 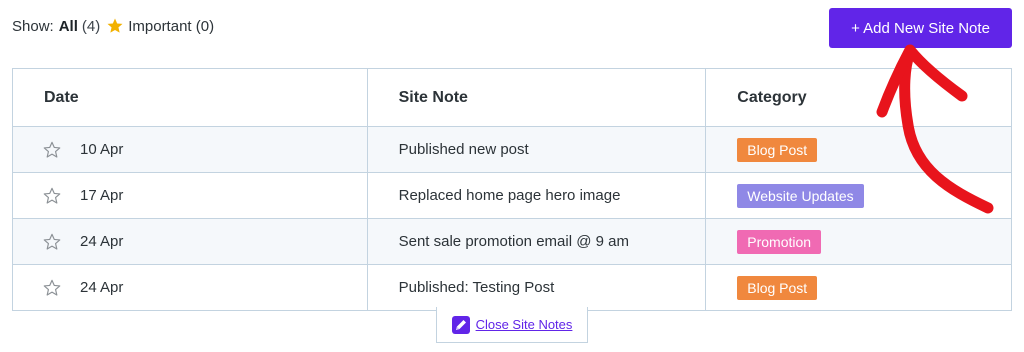 What do you see at coordinates (476, 287) in the screenshot?
I see `note-text: Published: Testing Post` at bounding box center [476, 287].